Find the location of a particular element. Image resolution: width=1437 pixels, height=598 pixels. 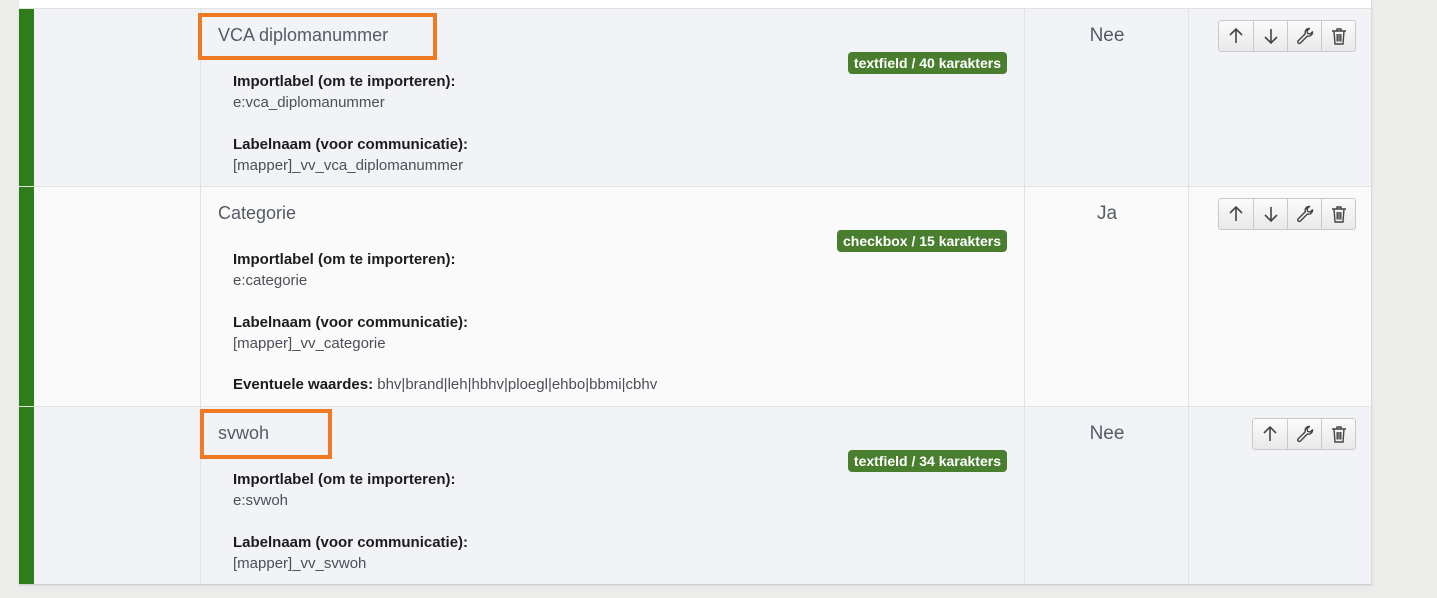

label-name-value: [mapper]_vv_categorie is located at coordinates (309, 343).